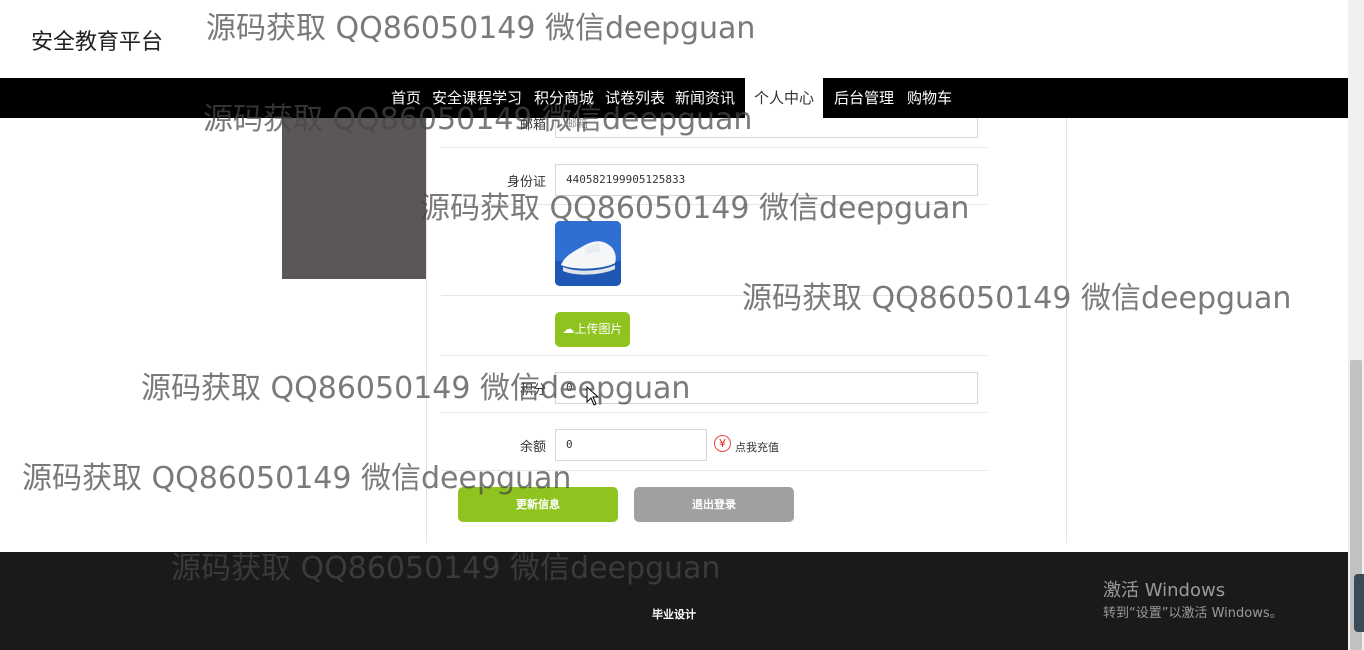 The image size is (1364, 650). What do you see at coordinates (532, 447) in the screenshot?
I see `balance-label: 余额` at bounding box center [532, 447].